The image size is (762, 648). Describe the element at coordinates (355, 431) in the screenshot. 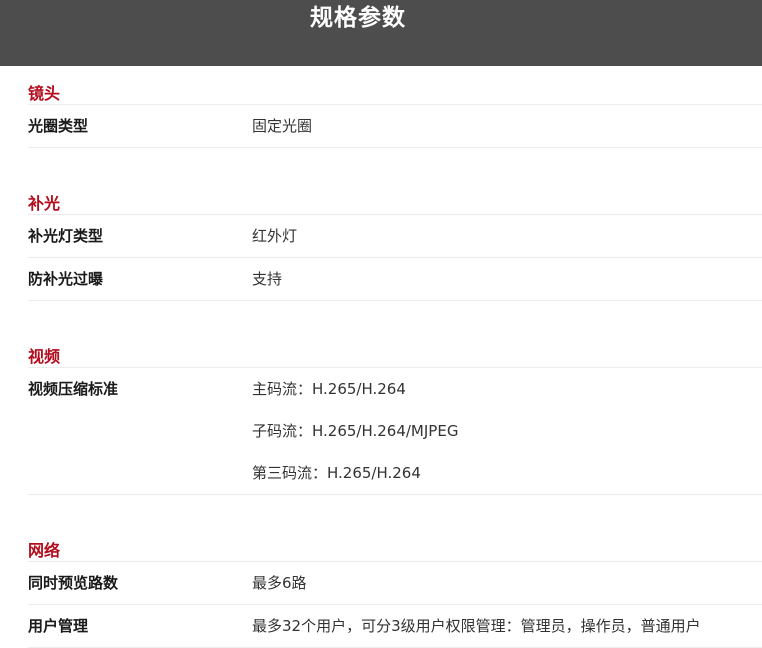

I see `spec-value-sub-stream: 子码流：H.265/H.264/MJPEG` at that location.